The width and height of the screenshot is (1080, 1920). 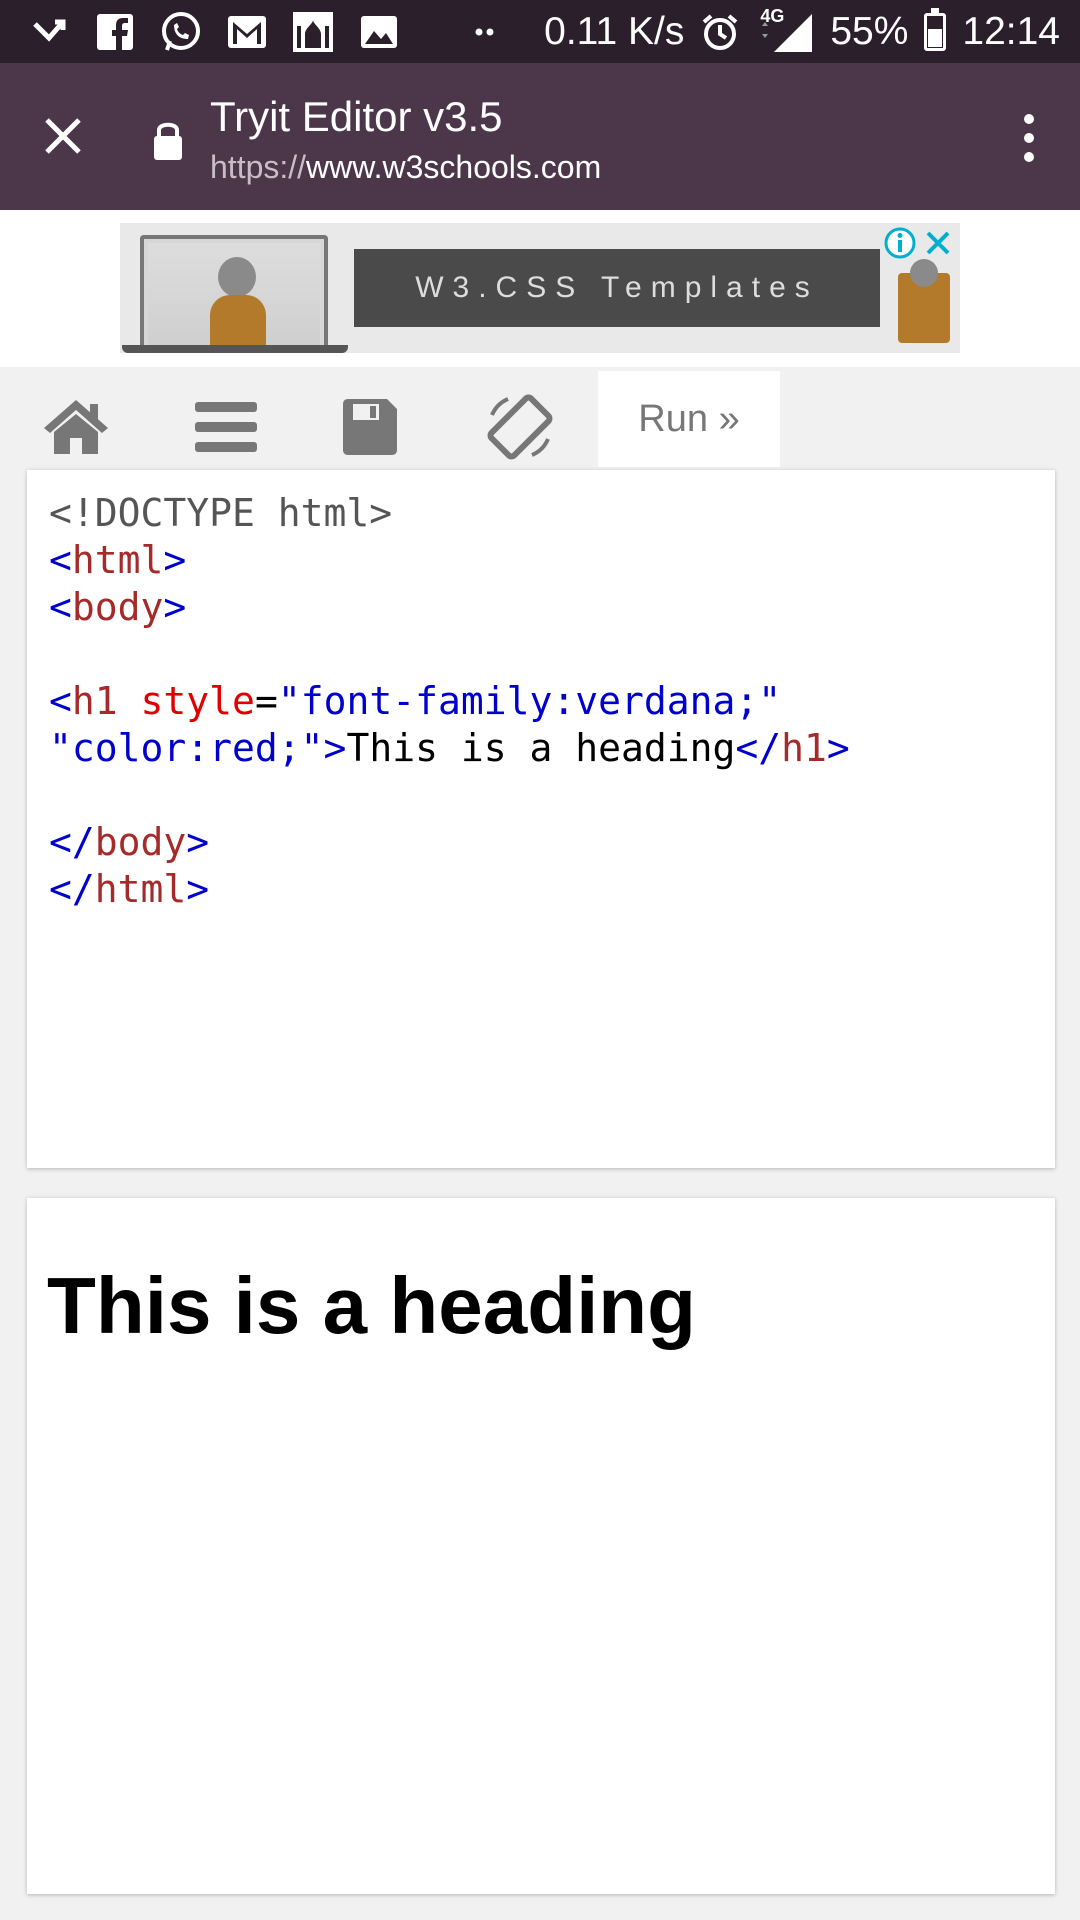 What do you see at coordinates (356, 116) in the screenshot?
I see `page-title: Tryit Editor v3.5` at bounding box center [356, 116].